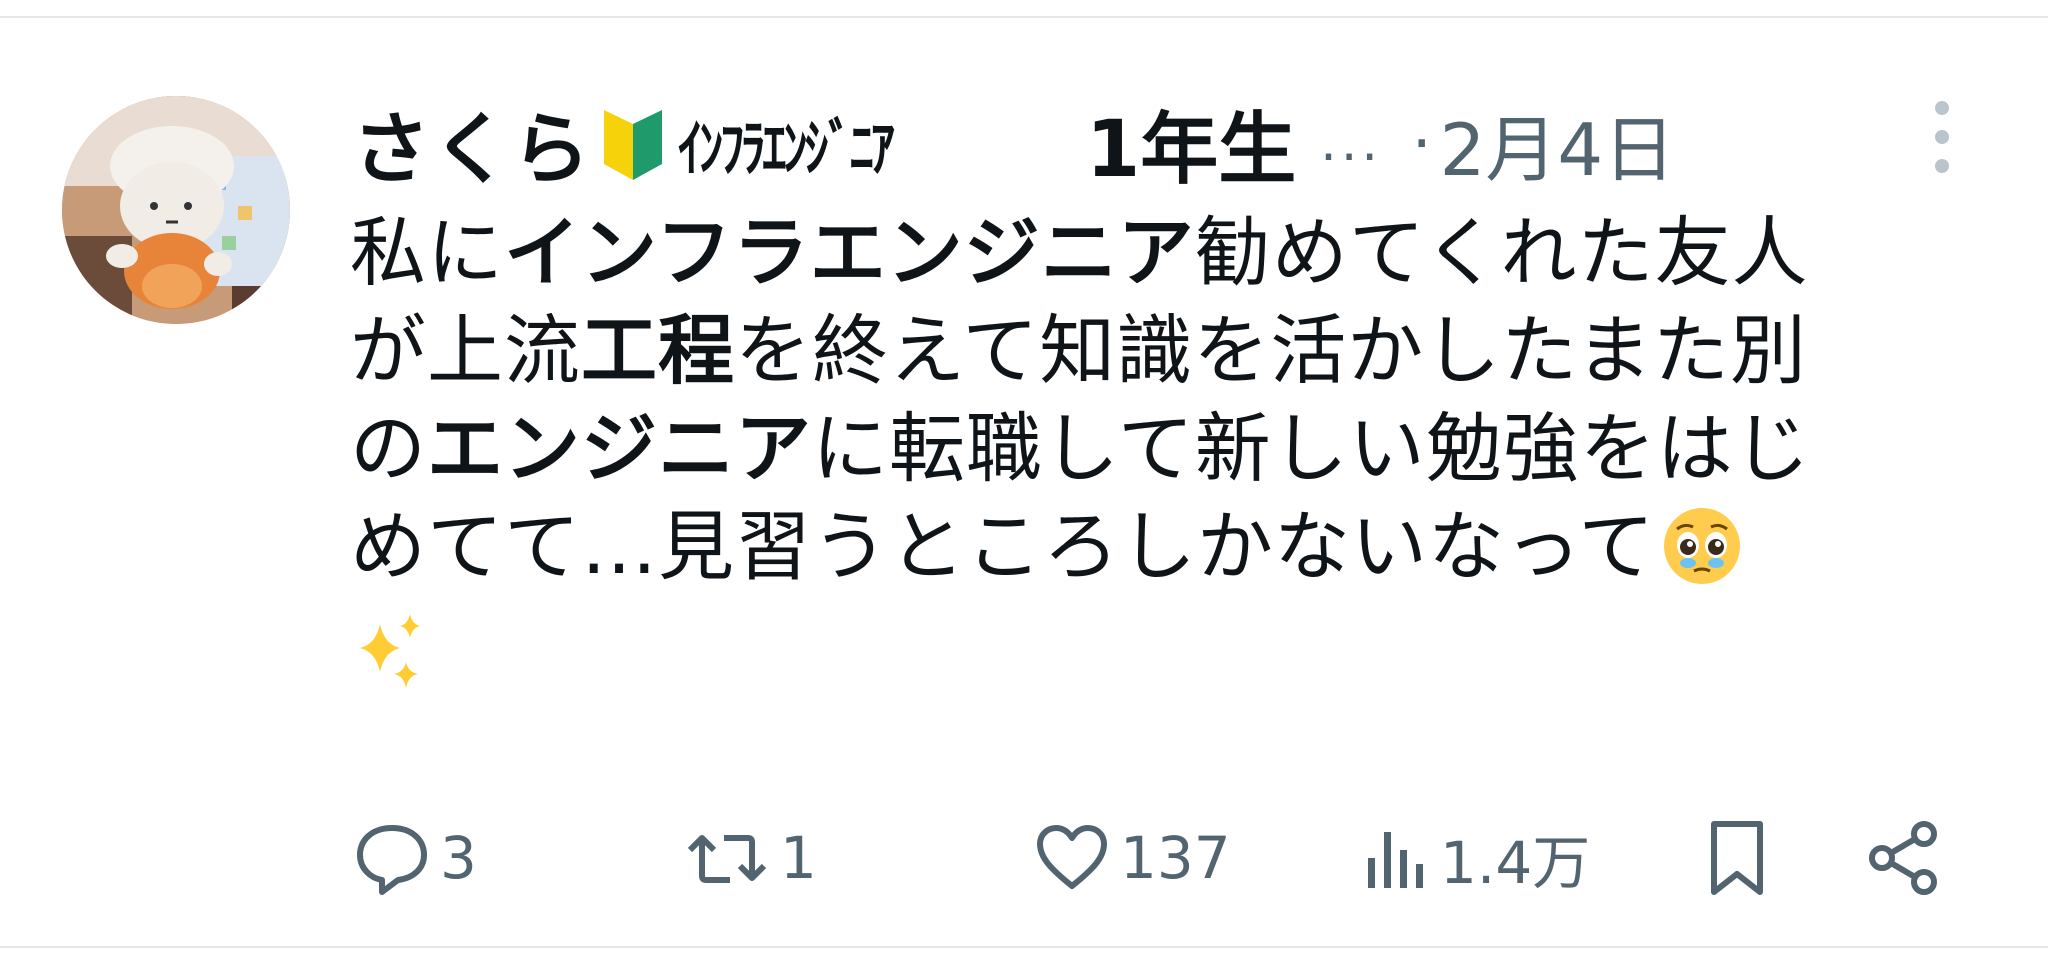 Image resolution: width=2048 pixels, height=979 pixels. What do you see at coordinates (619, 448) in the screenshot?
I see `body-highlight: エンジニア` at bounding box center [619, 448].